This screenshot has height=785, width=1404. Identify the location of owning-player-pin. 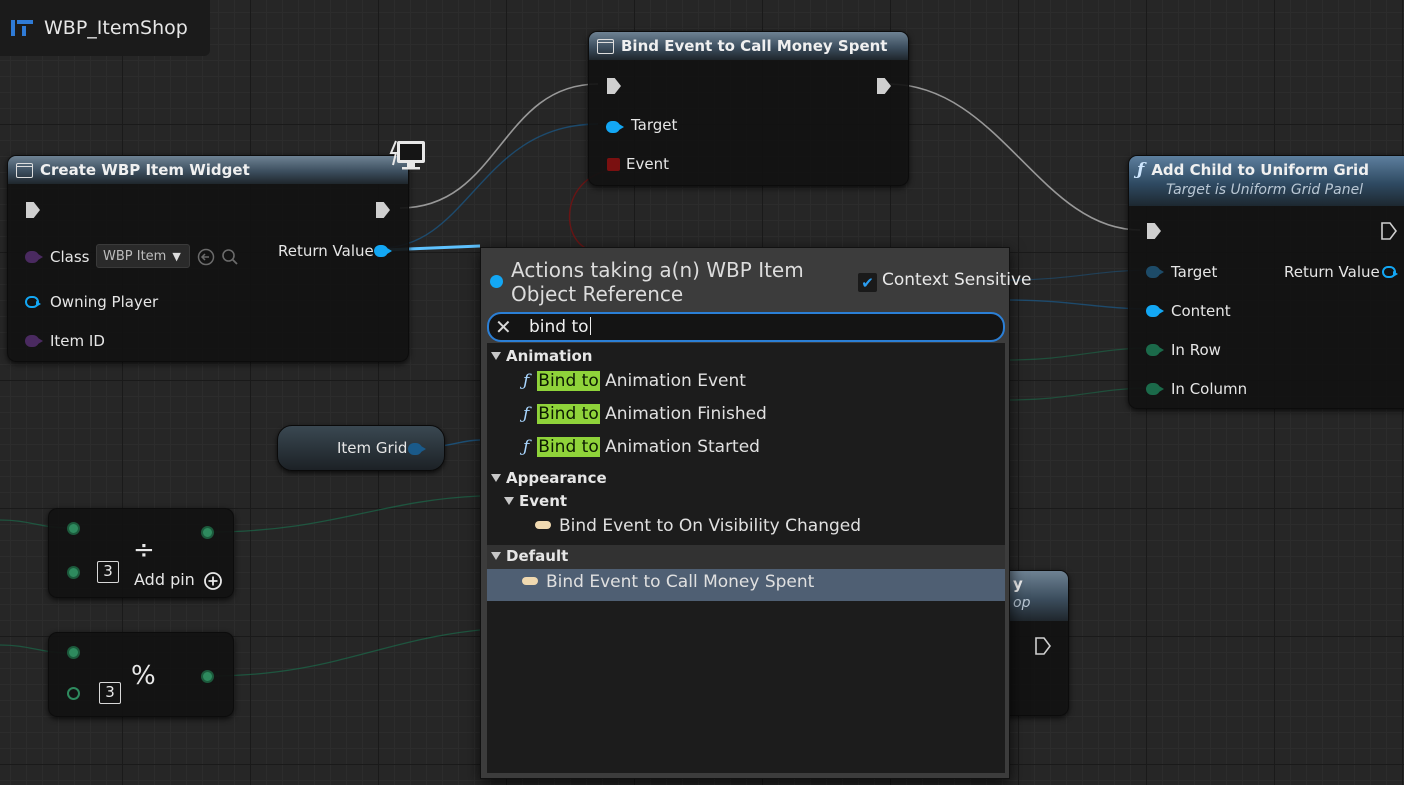
(33, 302).